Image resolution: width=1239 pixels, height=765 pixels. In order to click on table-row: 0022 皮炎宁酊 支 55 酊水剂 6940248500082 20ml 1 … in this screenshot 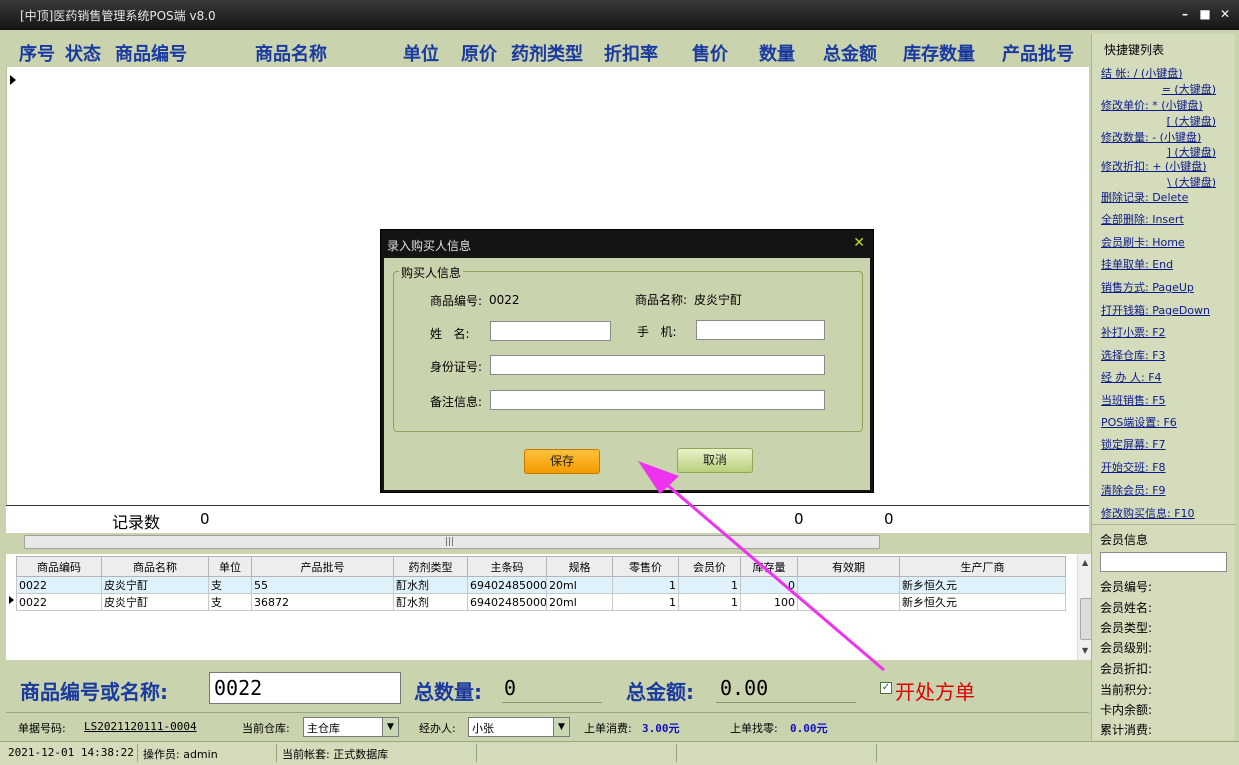, I will do `click(541, 585)`.